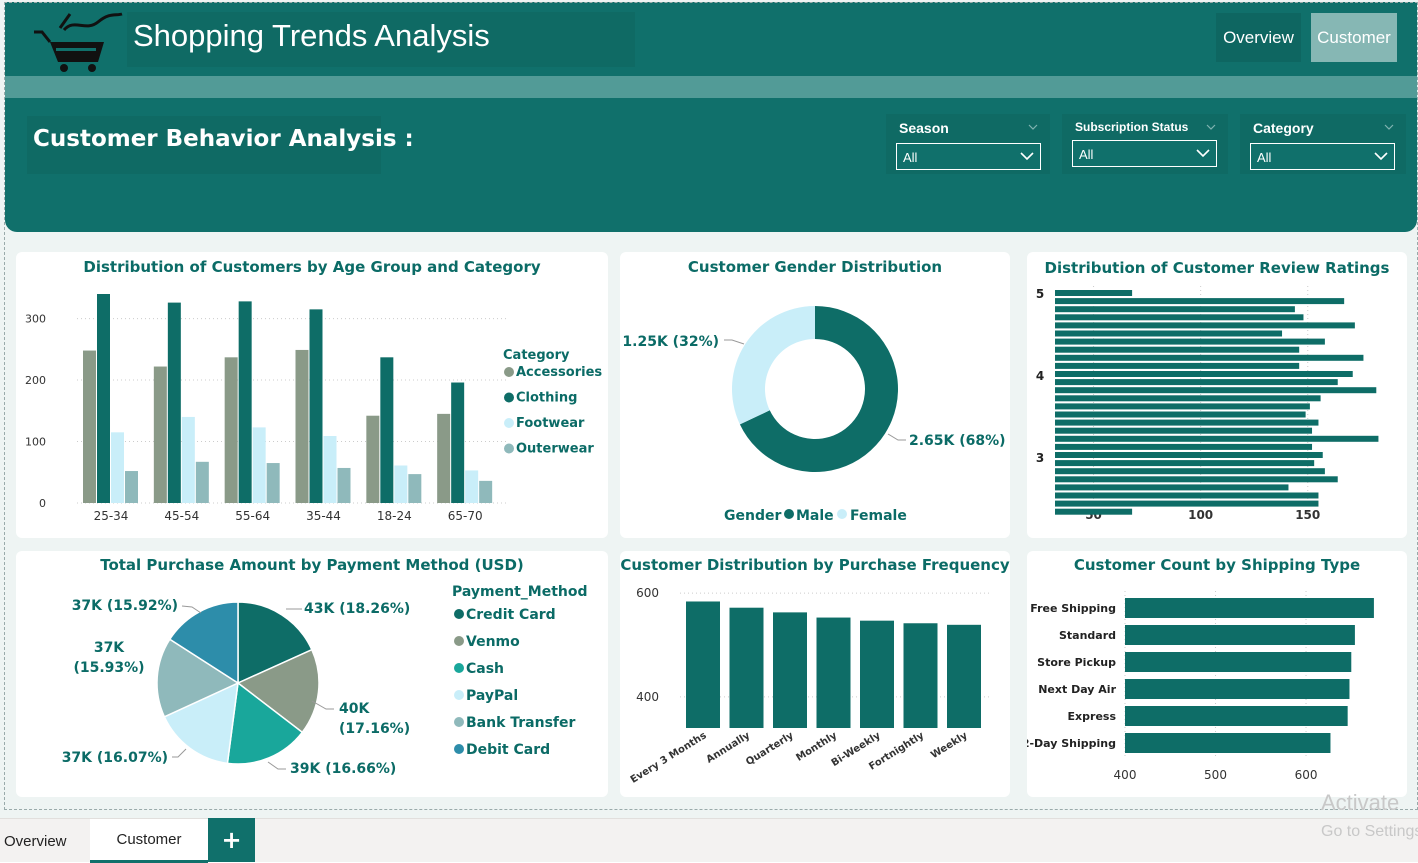 The image size is (1418, 863). Describe the element at coordinates (223, 139) in the screenshot. I see `section-title: Customer Behavior Analysis :` at that location.